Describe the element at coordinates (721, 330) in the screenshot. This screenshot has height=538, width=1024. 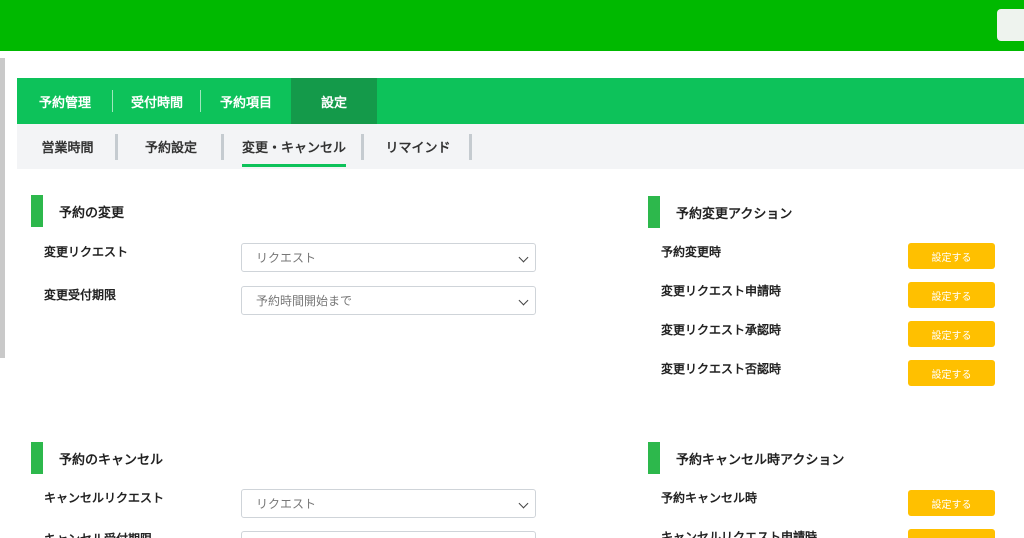
I see `action-label-change-approve: 変更リクエスト承認時` at that location.